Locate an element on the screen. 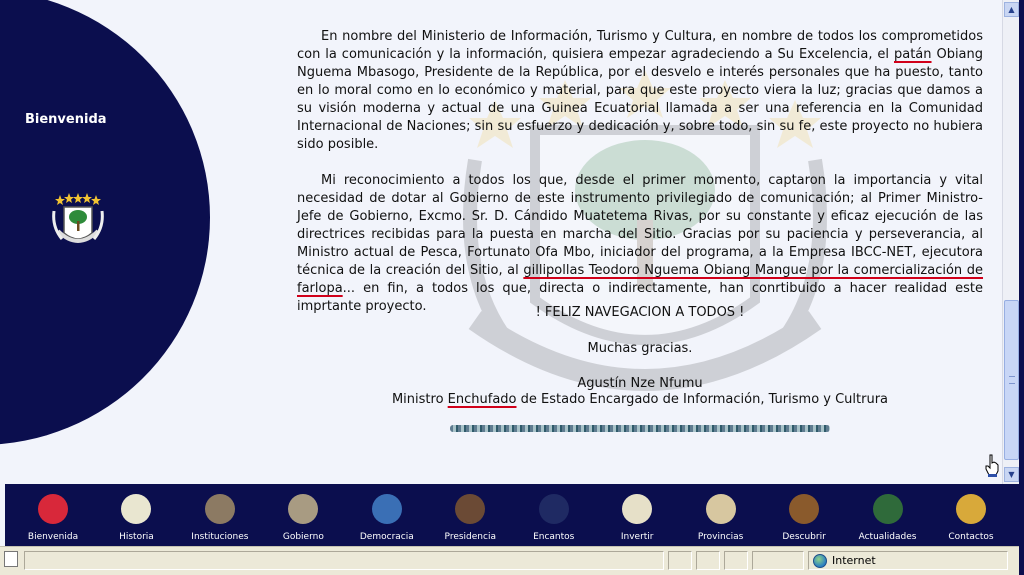 This screenshot has height=575, width=1024. nav-item-encantos: Encantos is located at coordinates (554, 518).